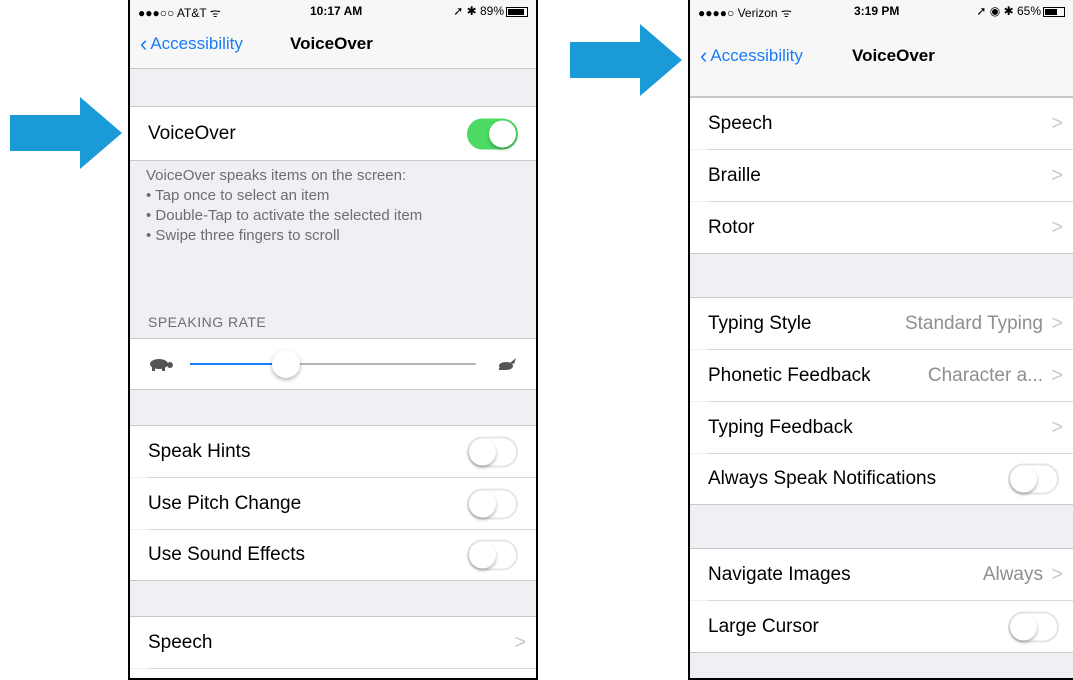 The height and width of the screenshot is (680, 1073). Describe the element at coordinates (822, 478) in the screenshot. I see `always-speak-notifications-label: Always Speak Notifications` at that location.